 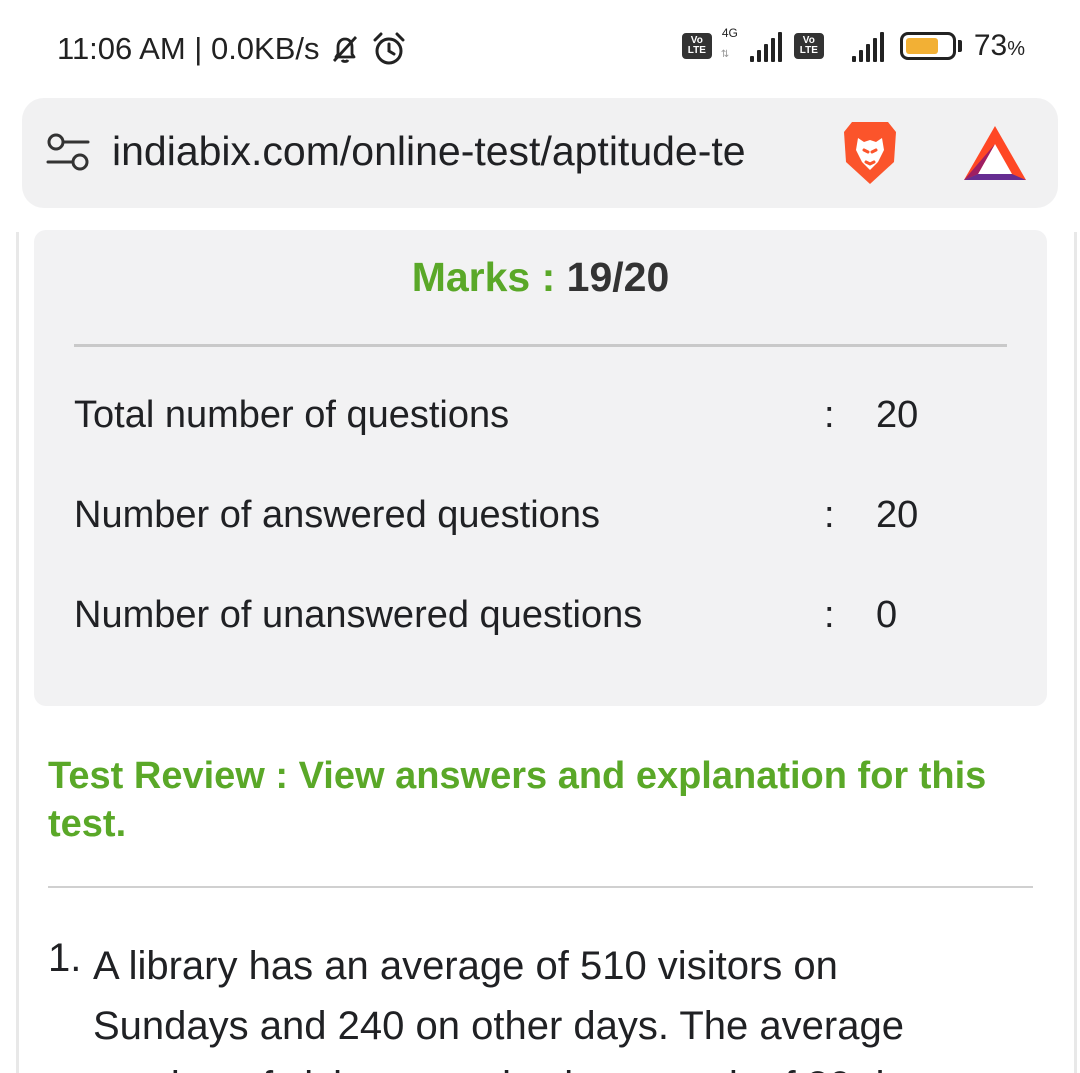 What do you see at coordinates (999, 45) in the screenshot?
I see `battery-percent: 73%` at bounding box center [999, 45].